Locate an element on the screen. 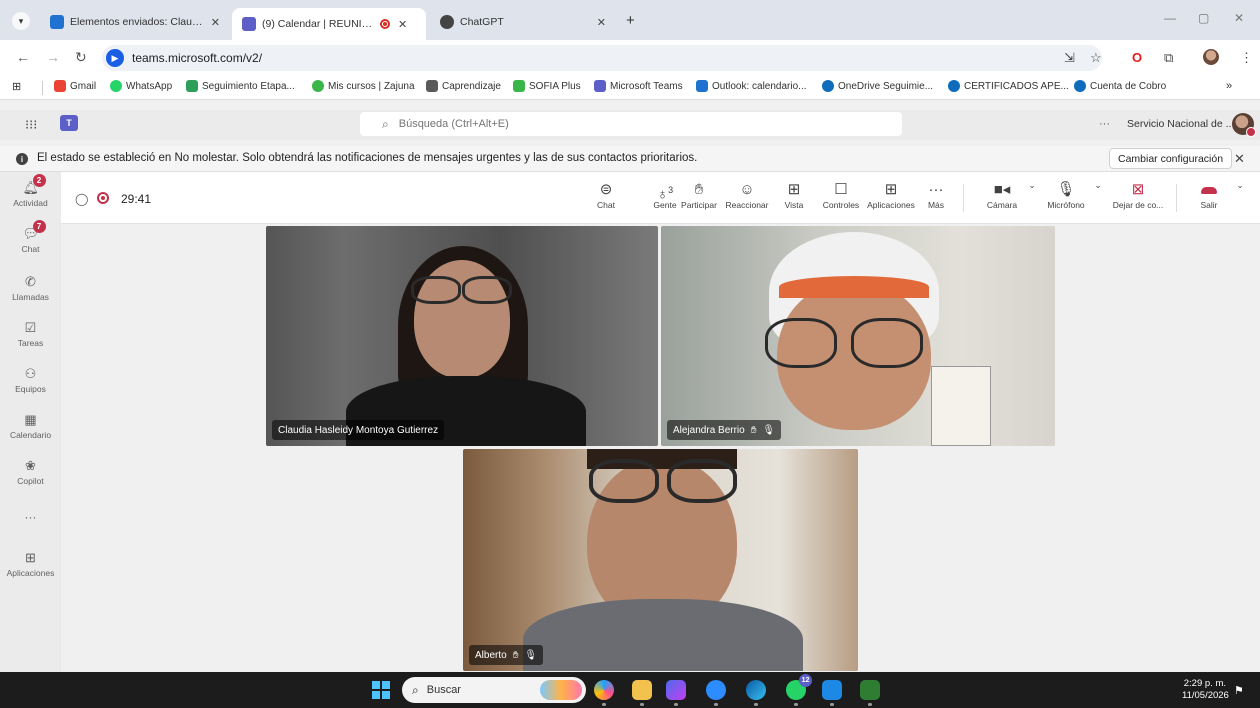 This screenshot has height=708, width=1260. search-input is located at coordinates (608, 124).